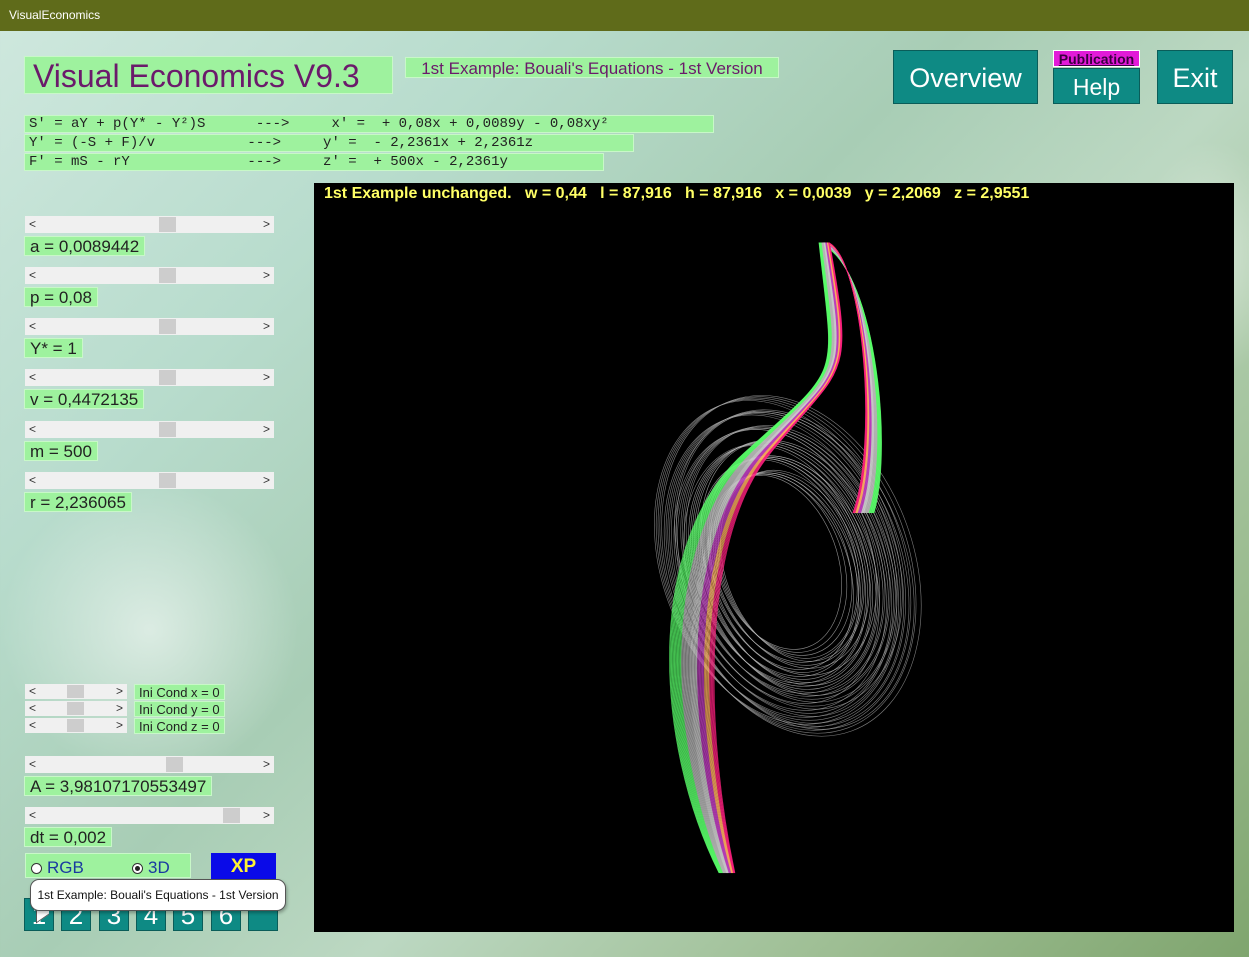 This screenshot has height=957, width=1249. Describe the element at coordinates (36, 868) in the screenshot. I see `radio-unchecked-icon` at that location.